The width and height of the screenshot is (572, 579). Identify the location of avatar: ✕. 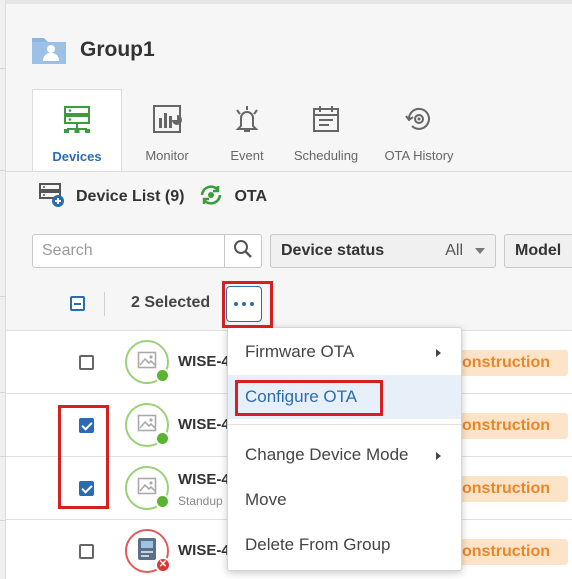
(148, 551).